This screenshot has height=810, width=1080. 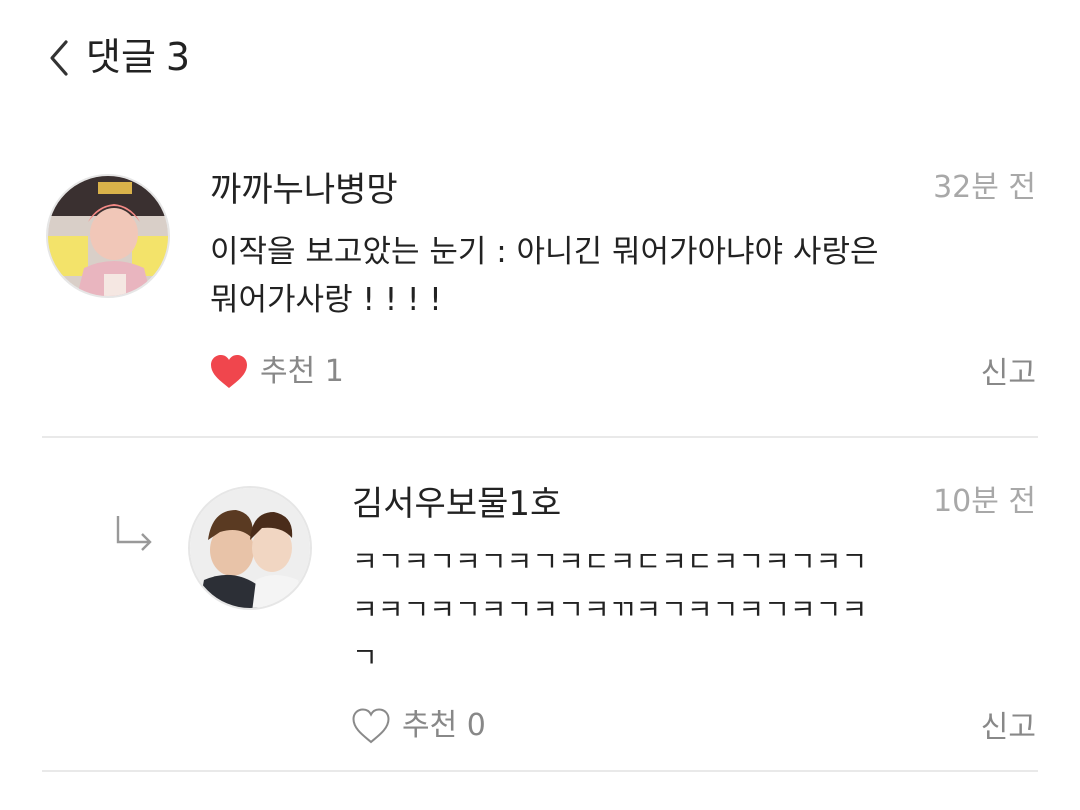 What do you see at coordinates (304, 190) in the screenshot?
I see `comment-author: 까까누나병망` at bounding box center [304, 190].